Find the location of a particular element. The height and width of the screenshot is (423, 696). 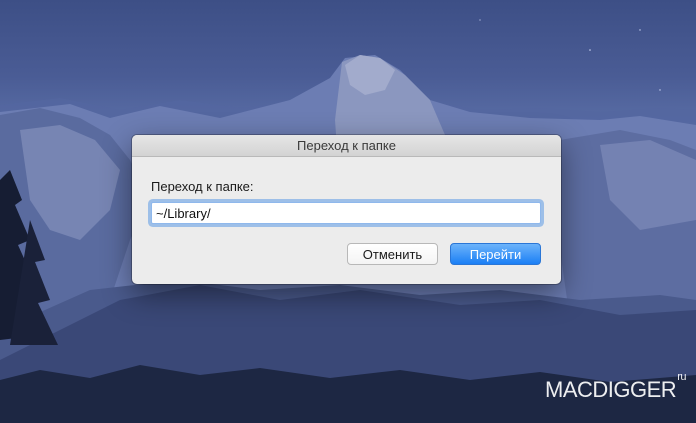

watermark-logo: MACDIGGERru is located at coordinates (615, 387).